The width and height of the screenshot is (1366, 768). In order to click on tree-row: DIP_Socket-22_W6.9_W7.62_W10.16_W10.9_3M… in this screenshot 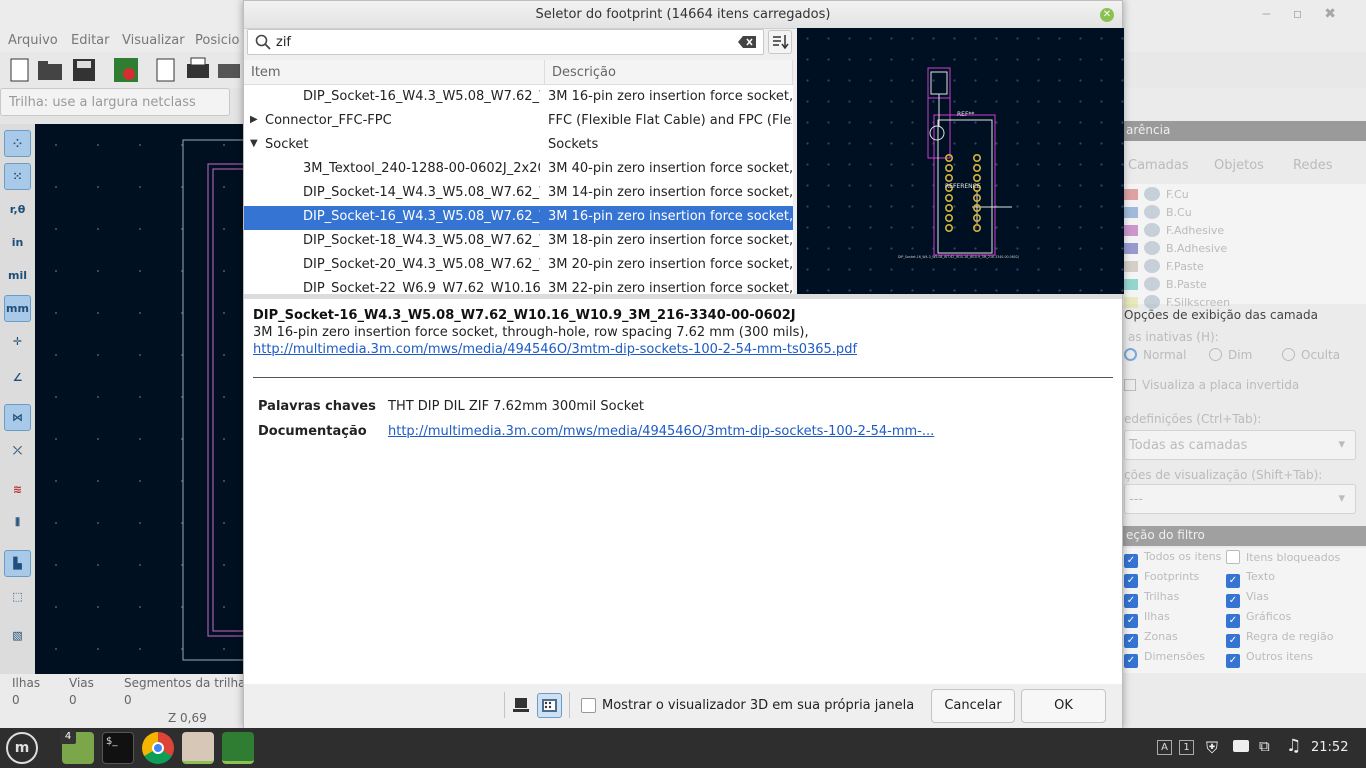, I will do `click(518, 286)`.